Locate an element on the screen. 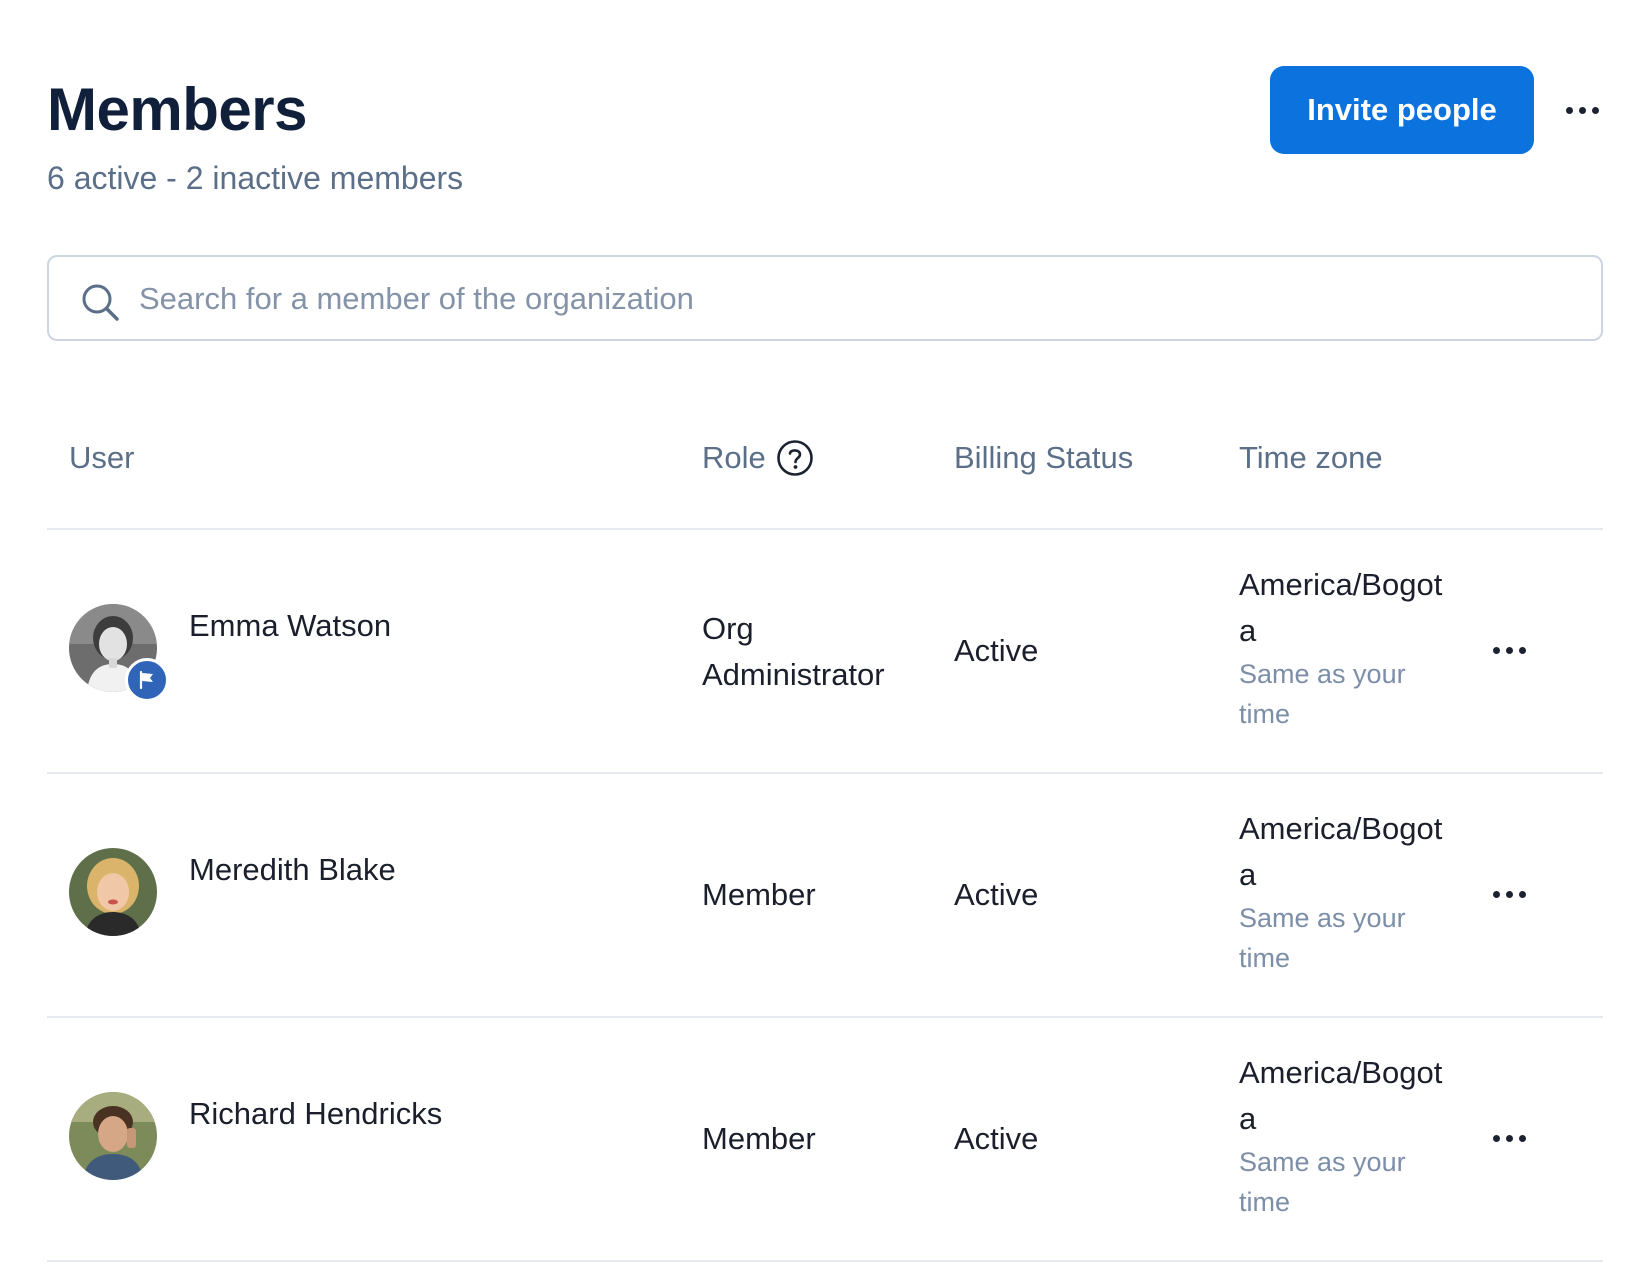 The width and height of the screenshot is (1636, 1284). column-header-billing-status: Billing Status is located at coordinates (1044, 457).